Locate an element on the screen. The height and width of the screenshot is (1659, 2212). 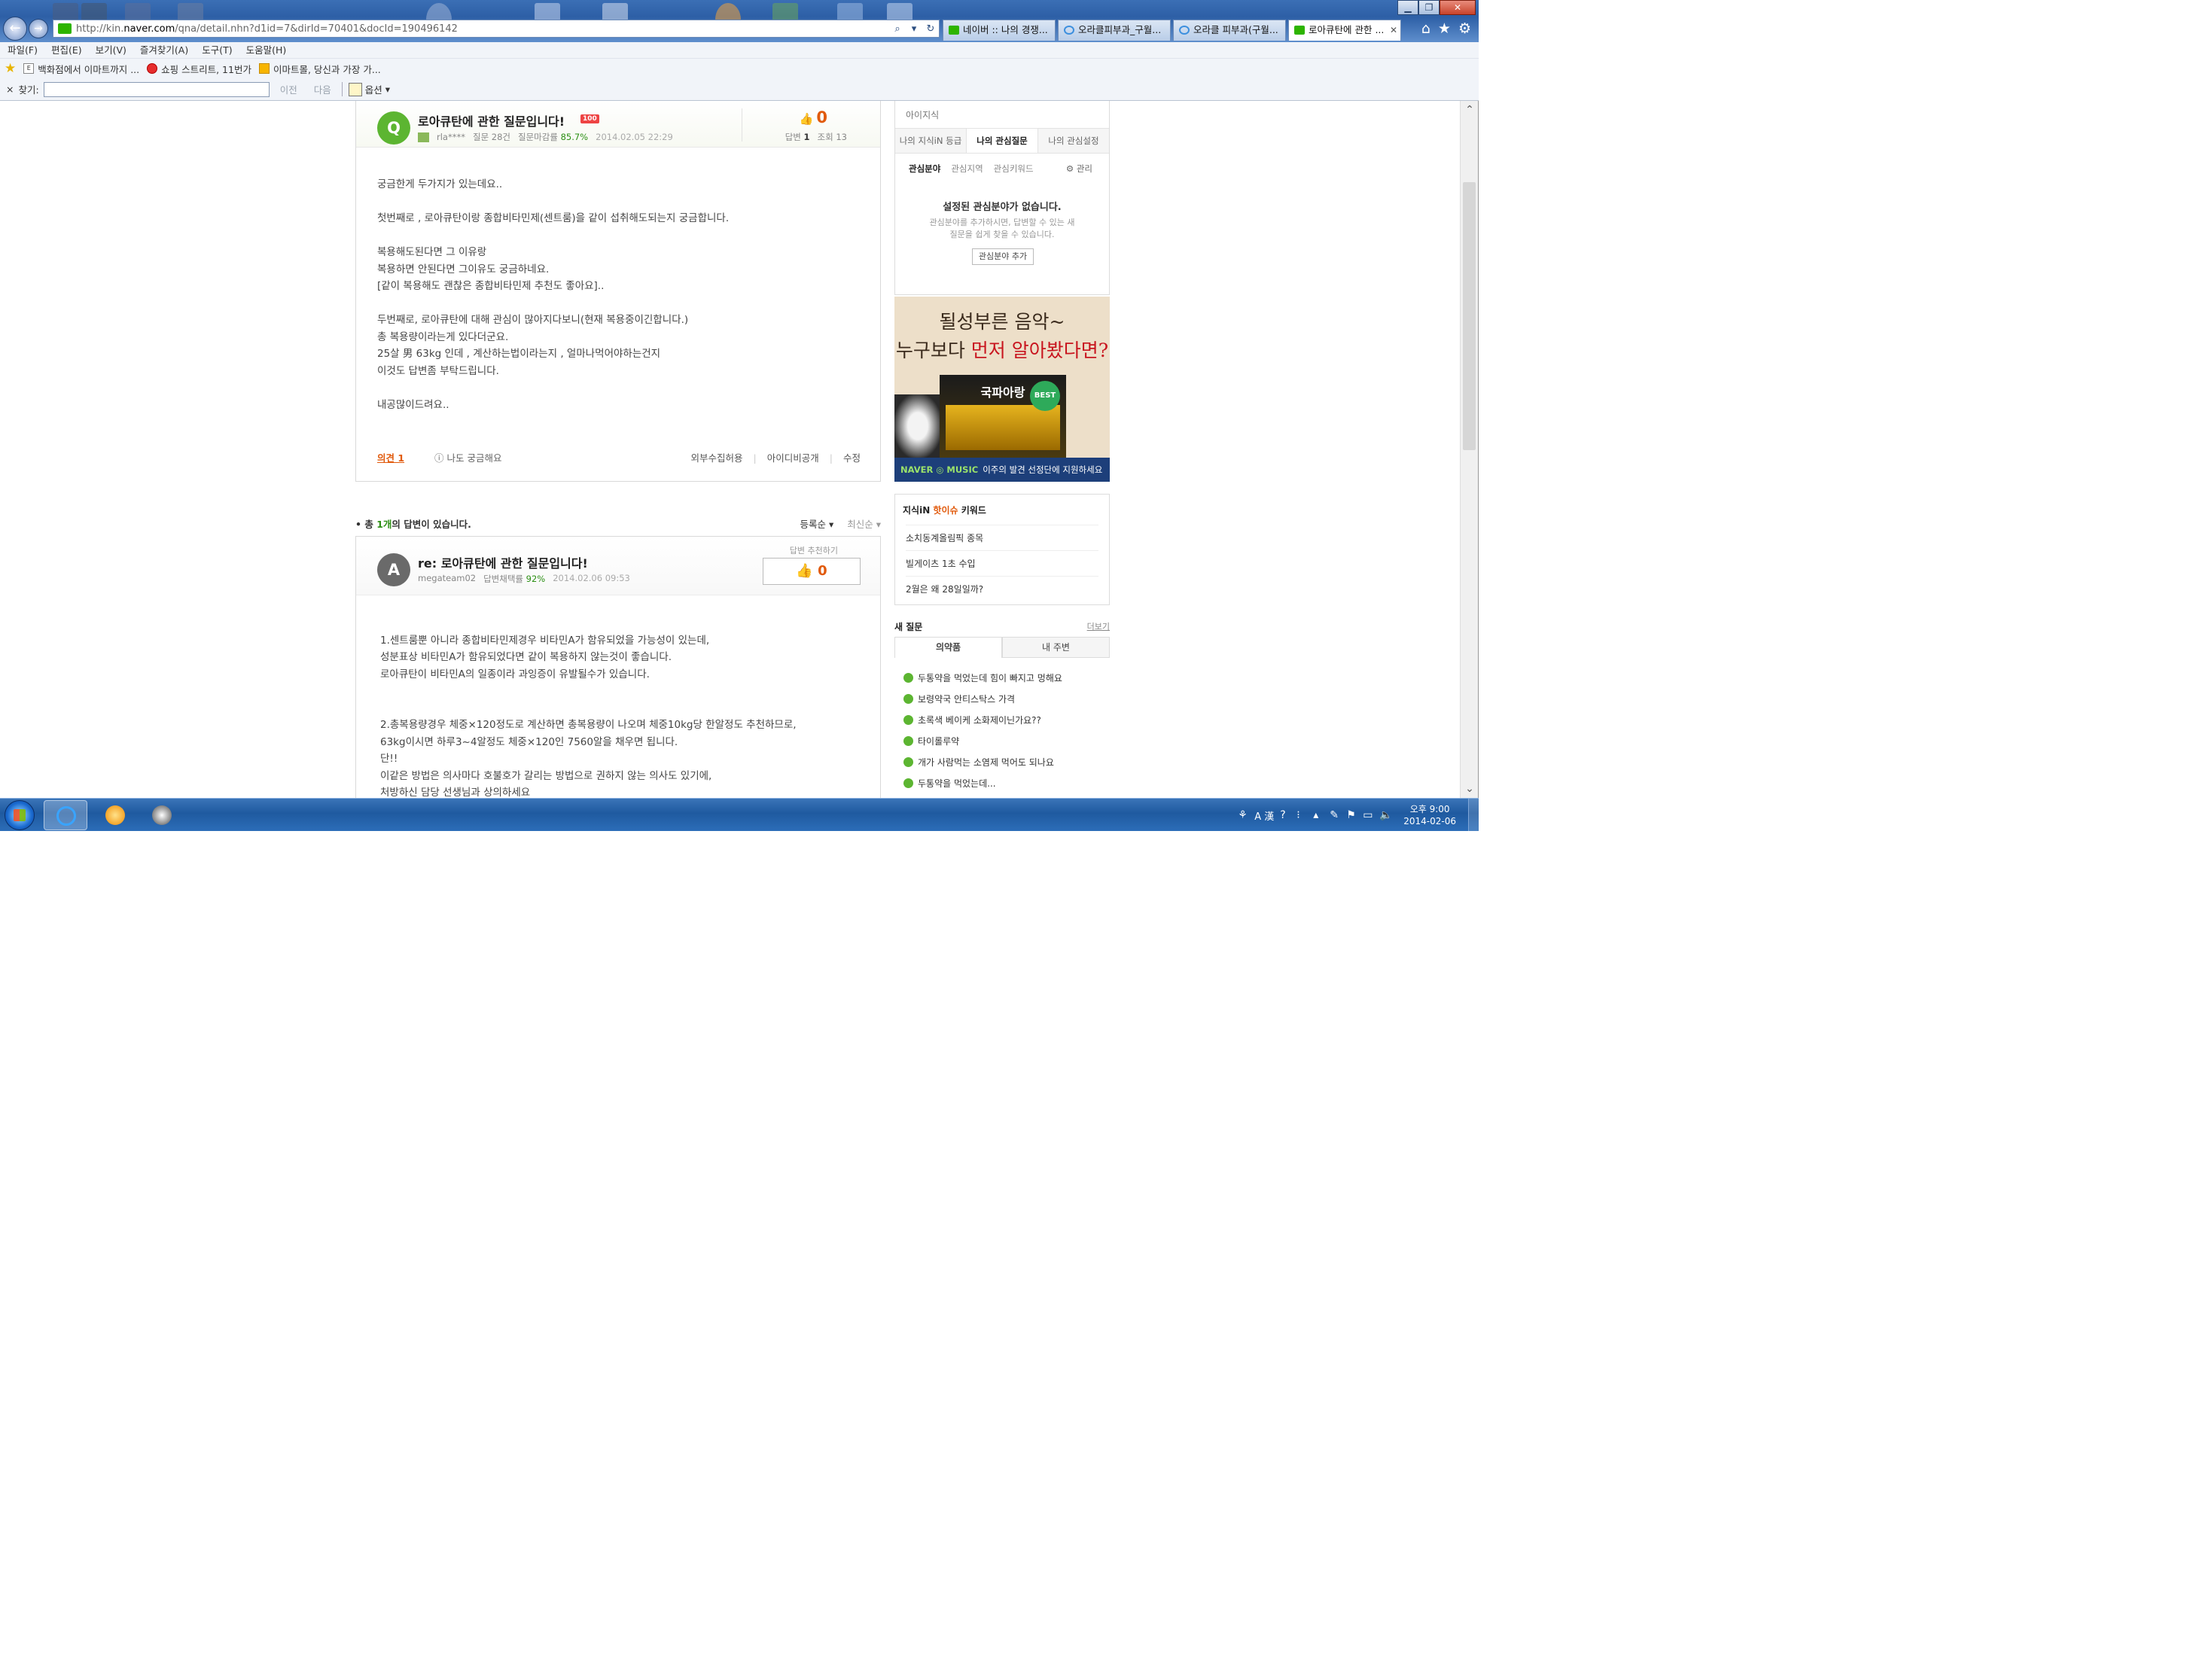
network-status-icon: ⚘ is located at coordinates (1243, 815).